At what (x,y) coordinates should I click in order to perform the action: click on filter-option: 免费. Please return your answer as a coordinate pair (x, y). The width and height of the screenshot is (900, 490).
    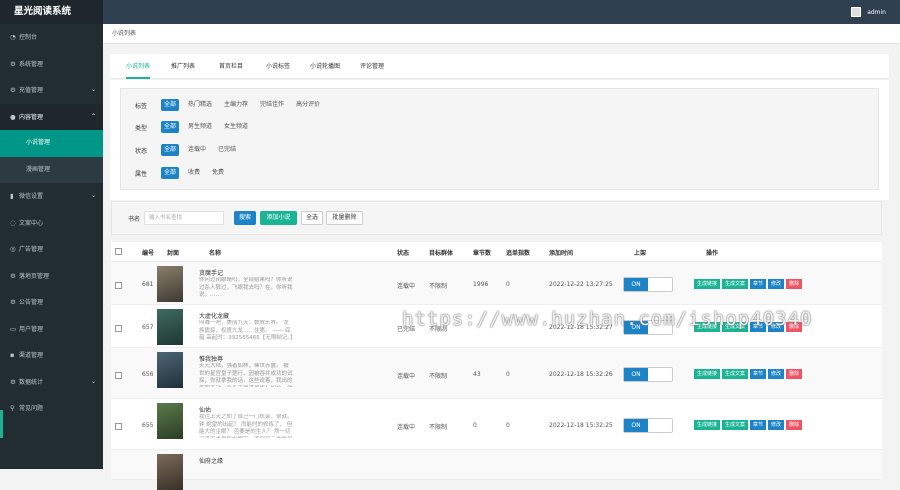
    Looking at the image, I should click on (218, 173).